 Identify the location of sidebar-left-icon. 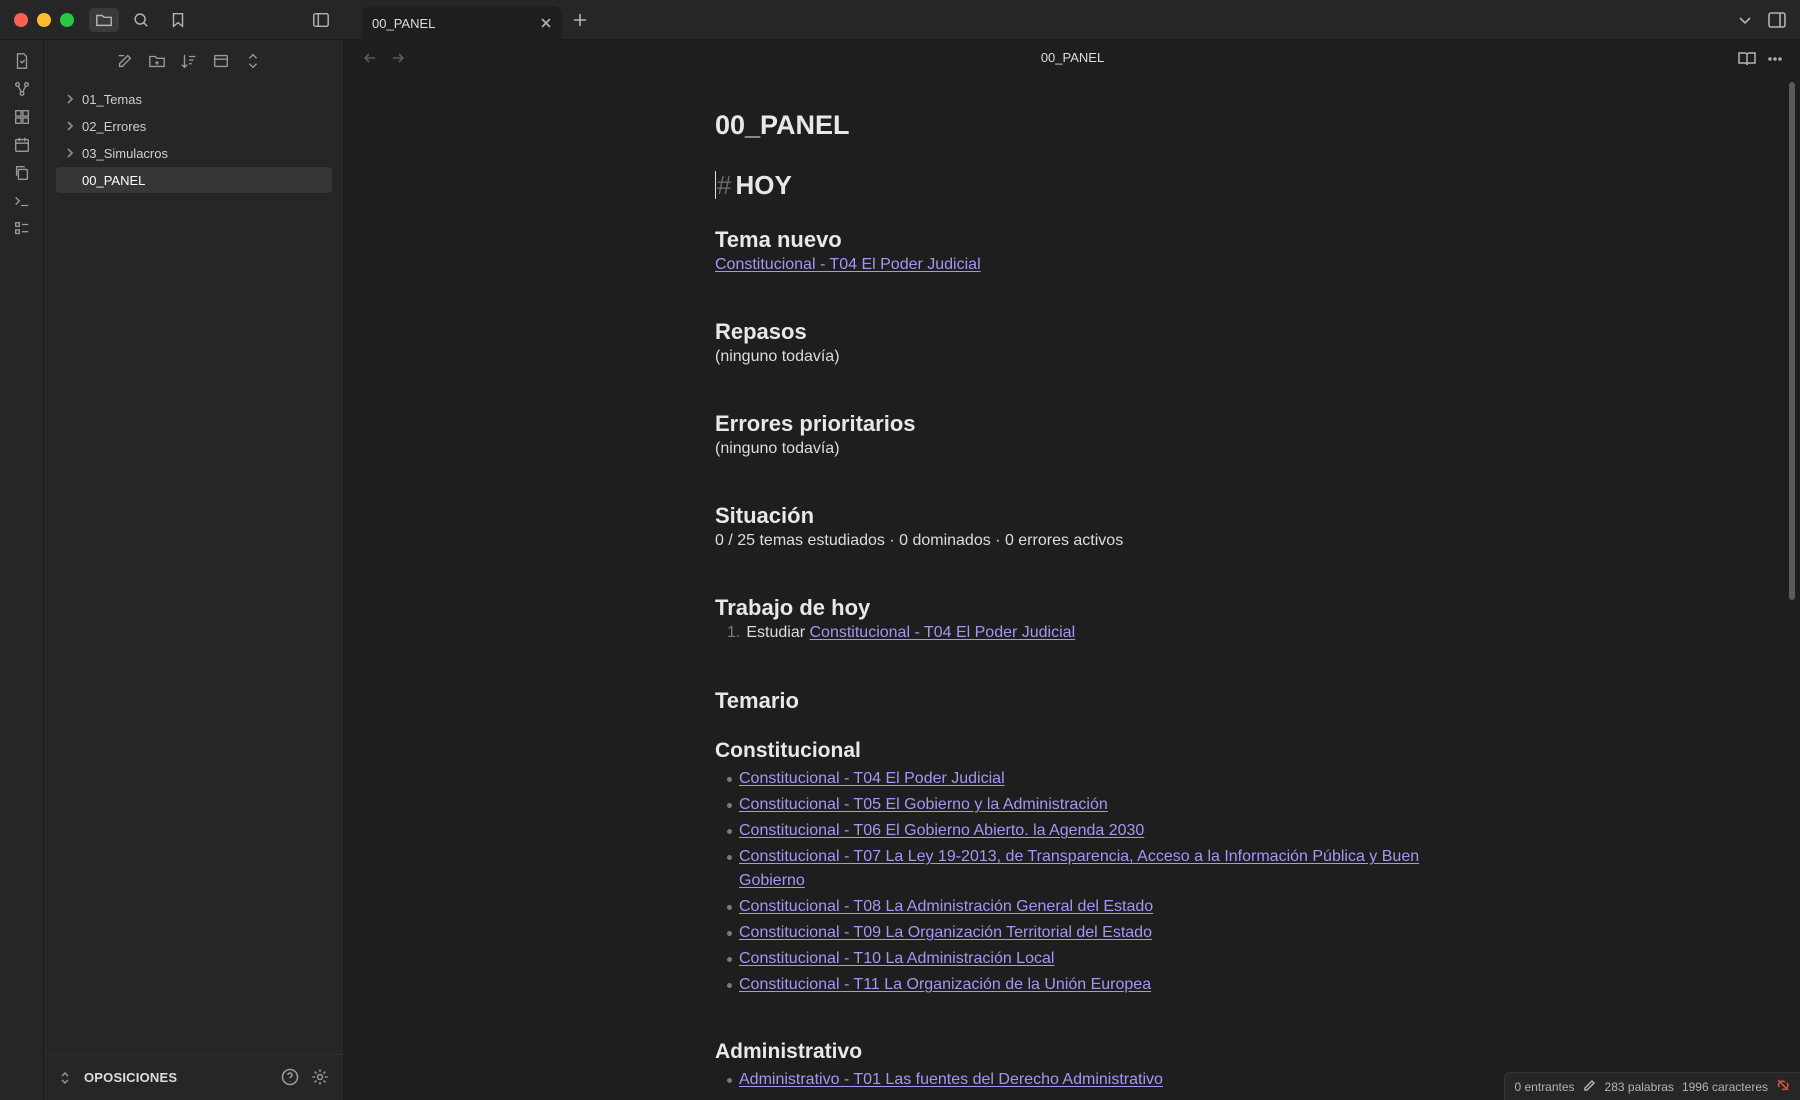
(321, 20).